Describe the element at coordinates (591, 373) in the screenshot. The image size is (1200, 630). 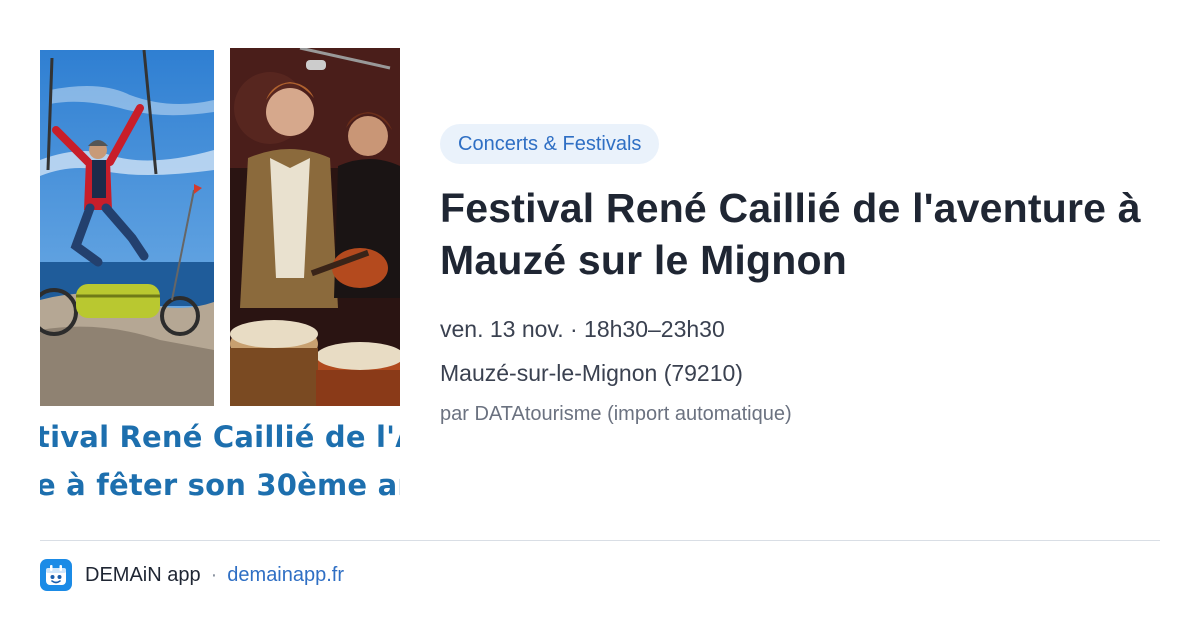
I see `event-location: Mauzé-sur-le-Mignon (79210)` at that location.